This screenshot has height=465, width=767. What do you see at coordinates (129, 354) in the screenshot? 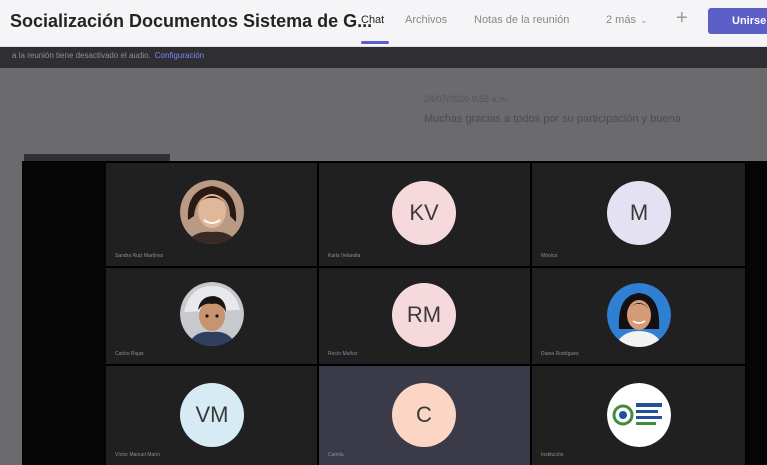
I see `participant-name: Carlos Rojas` at bounding box center [129, 354].